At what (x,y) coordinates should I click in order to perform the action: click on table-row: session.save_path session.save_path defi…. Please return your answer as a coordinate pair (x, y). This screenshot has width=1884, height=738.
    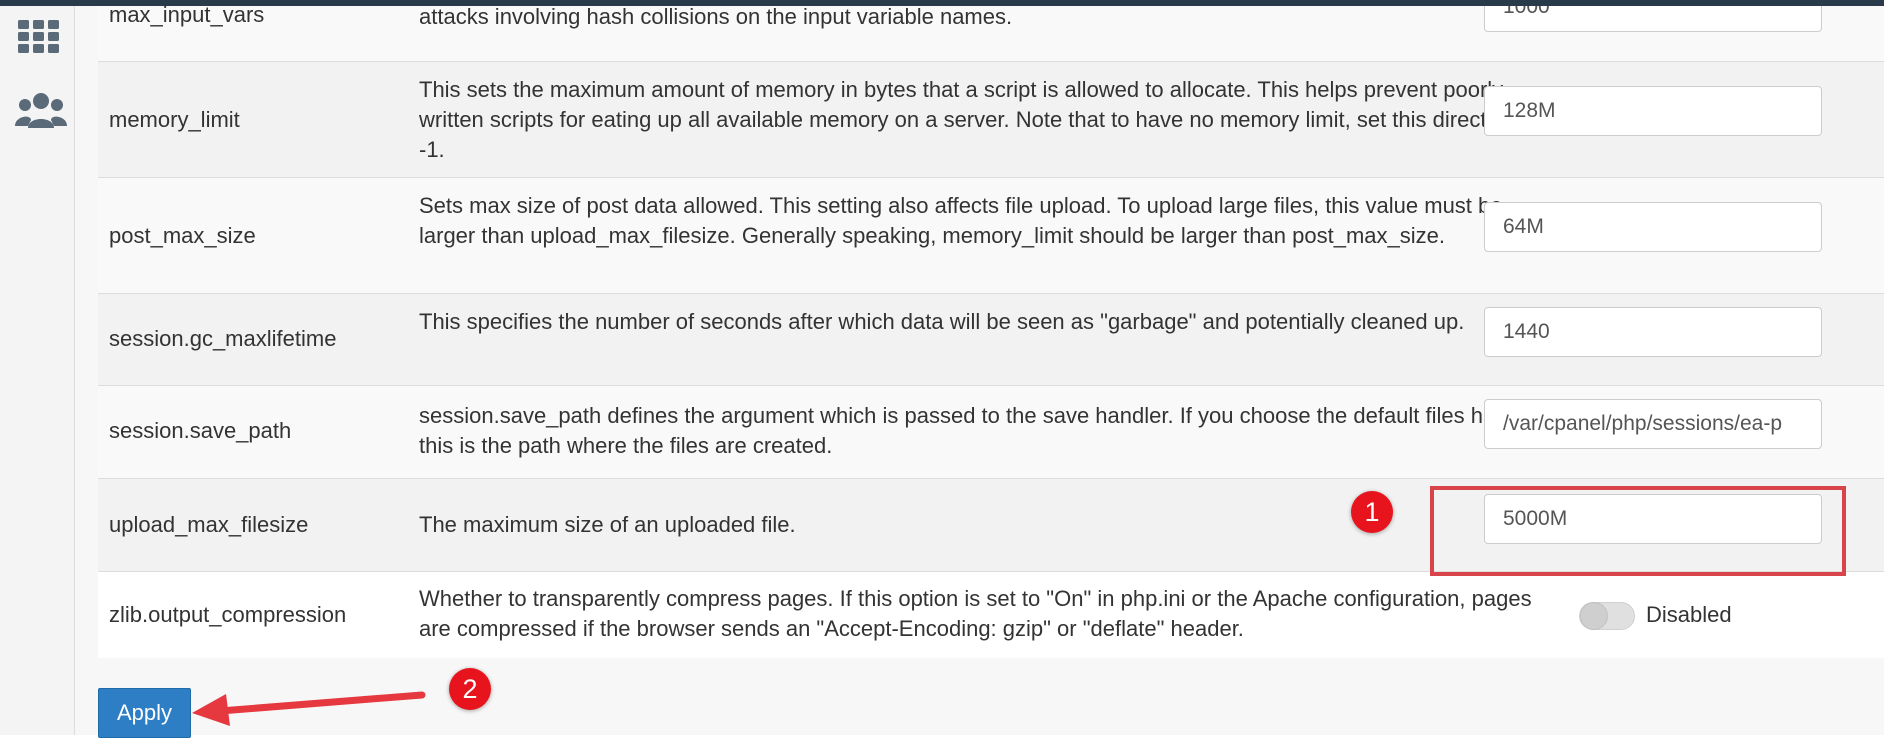
    Looking at the image, I should click on (991, 432).